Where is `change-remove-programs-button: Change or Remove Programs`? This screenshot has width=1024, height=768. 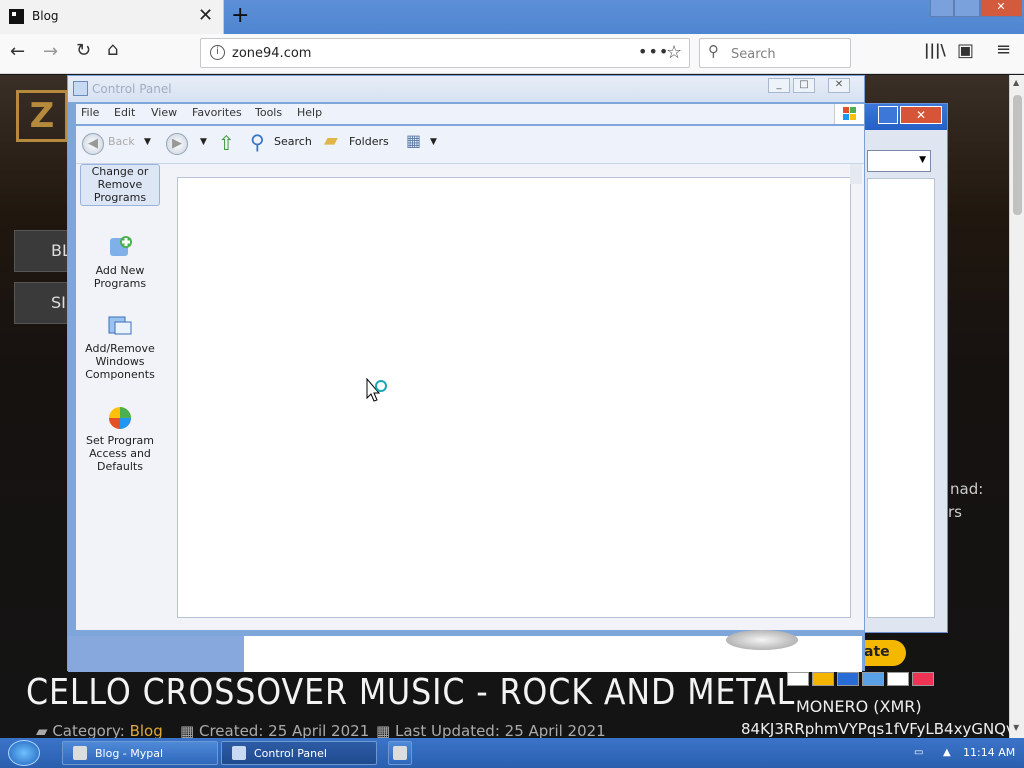
change-remove-programs-button: Change or Remove Programs is located at coordinates (120, 185).